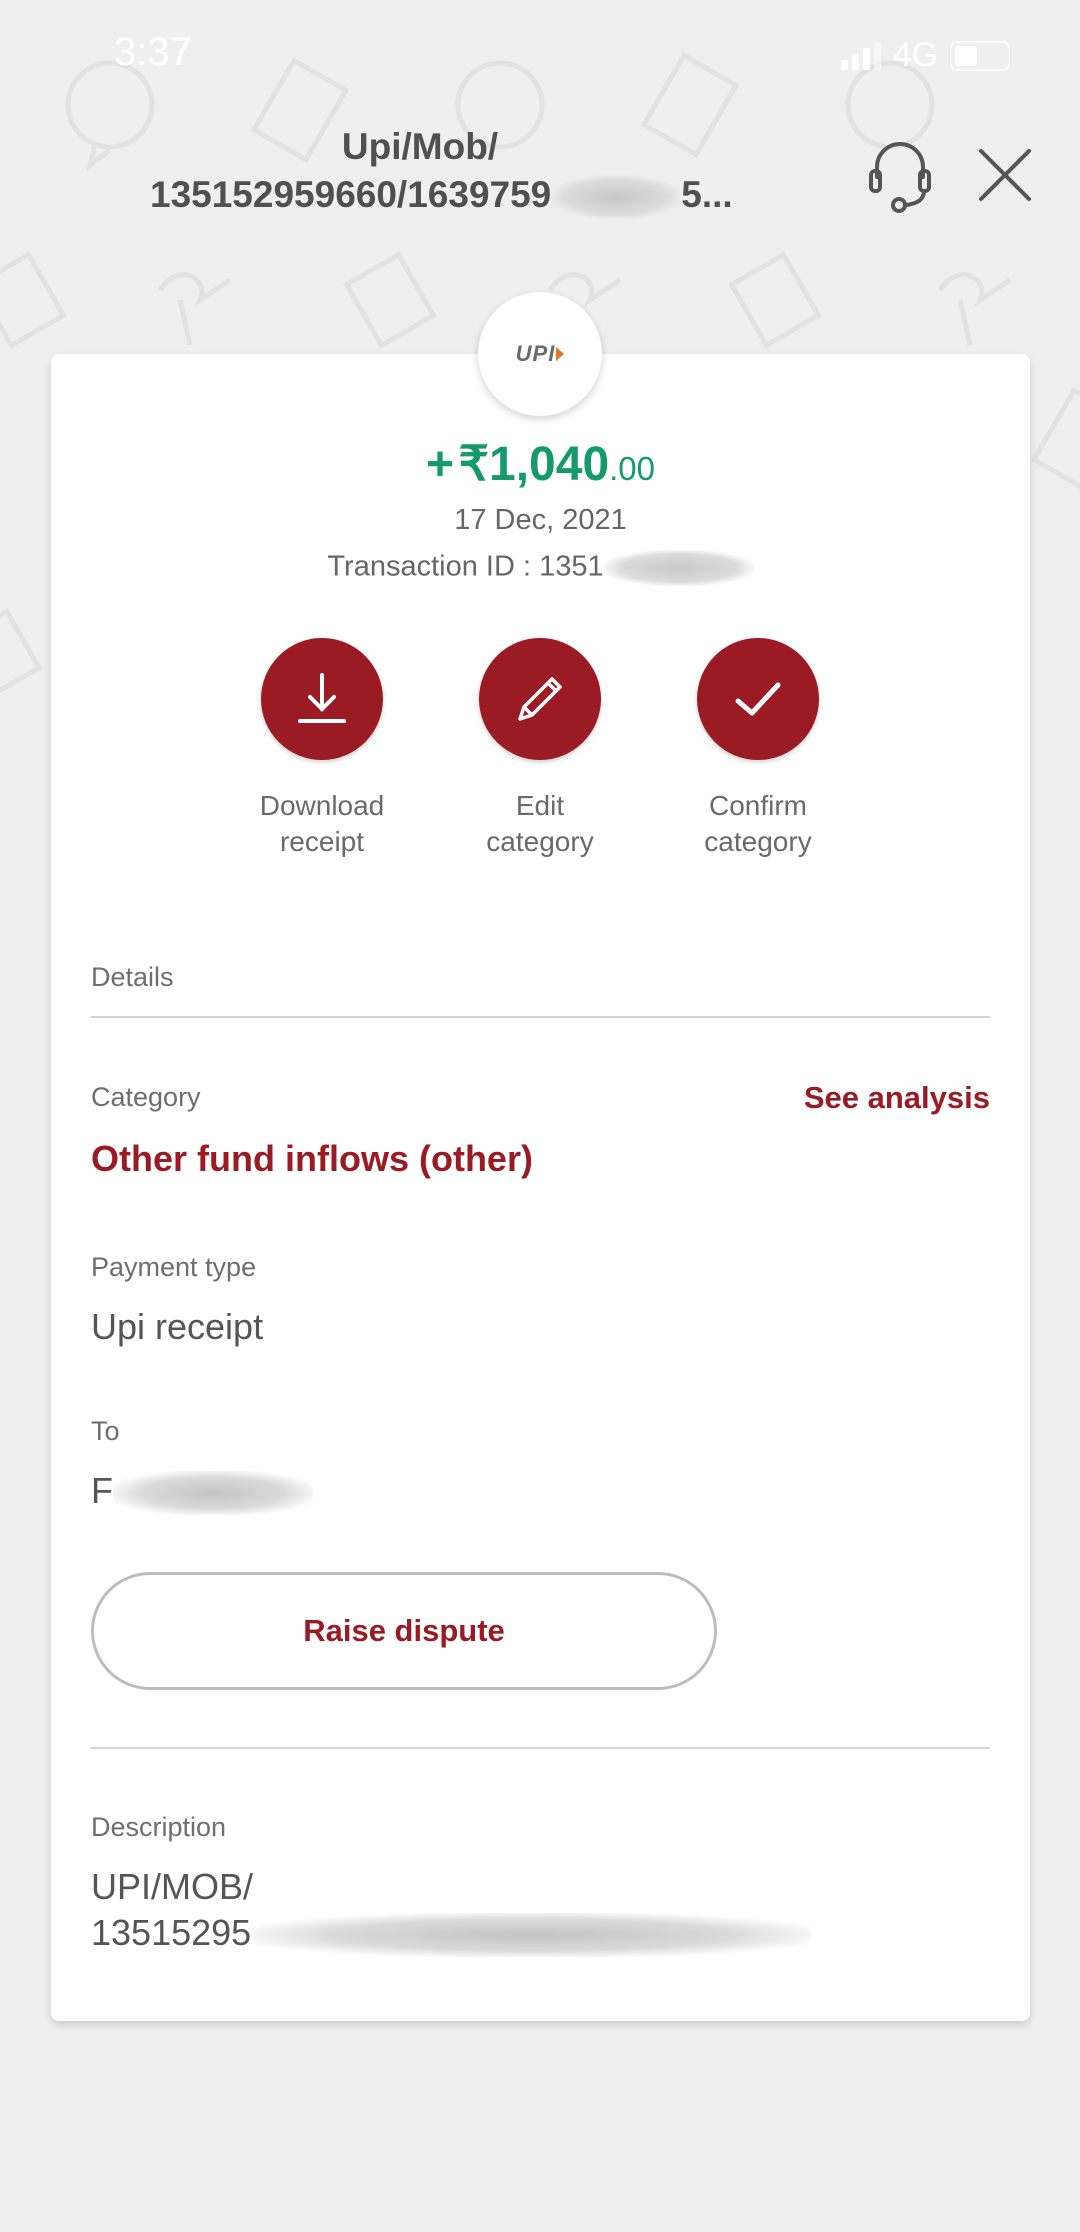 Image resolution: width=1080 pixels, height=2232 pixels. I want to click on download-receipt-button: Download receipt, so click(322, 749).